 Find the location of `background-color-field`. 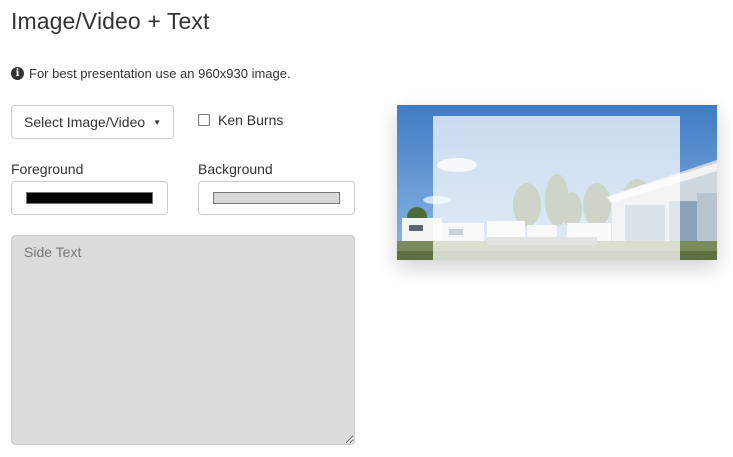

background-color-field is located at coordinates (276, 198).